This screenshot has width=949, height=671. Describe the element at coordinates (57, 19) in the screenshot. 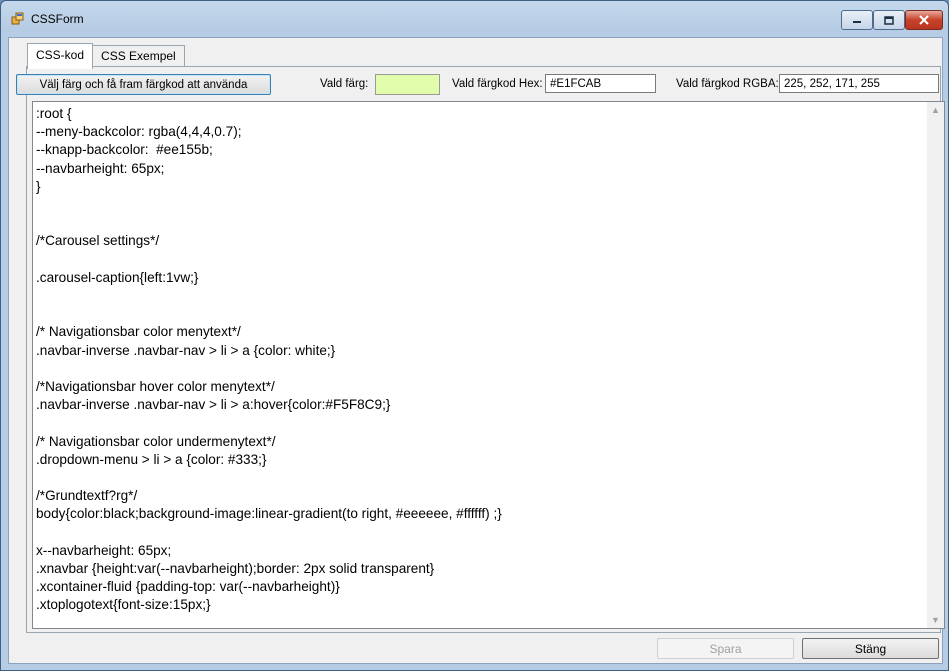

I see `window-title: CSSForm` at that location.